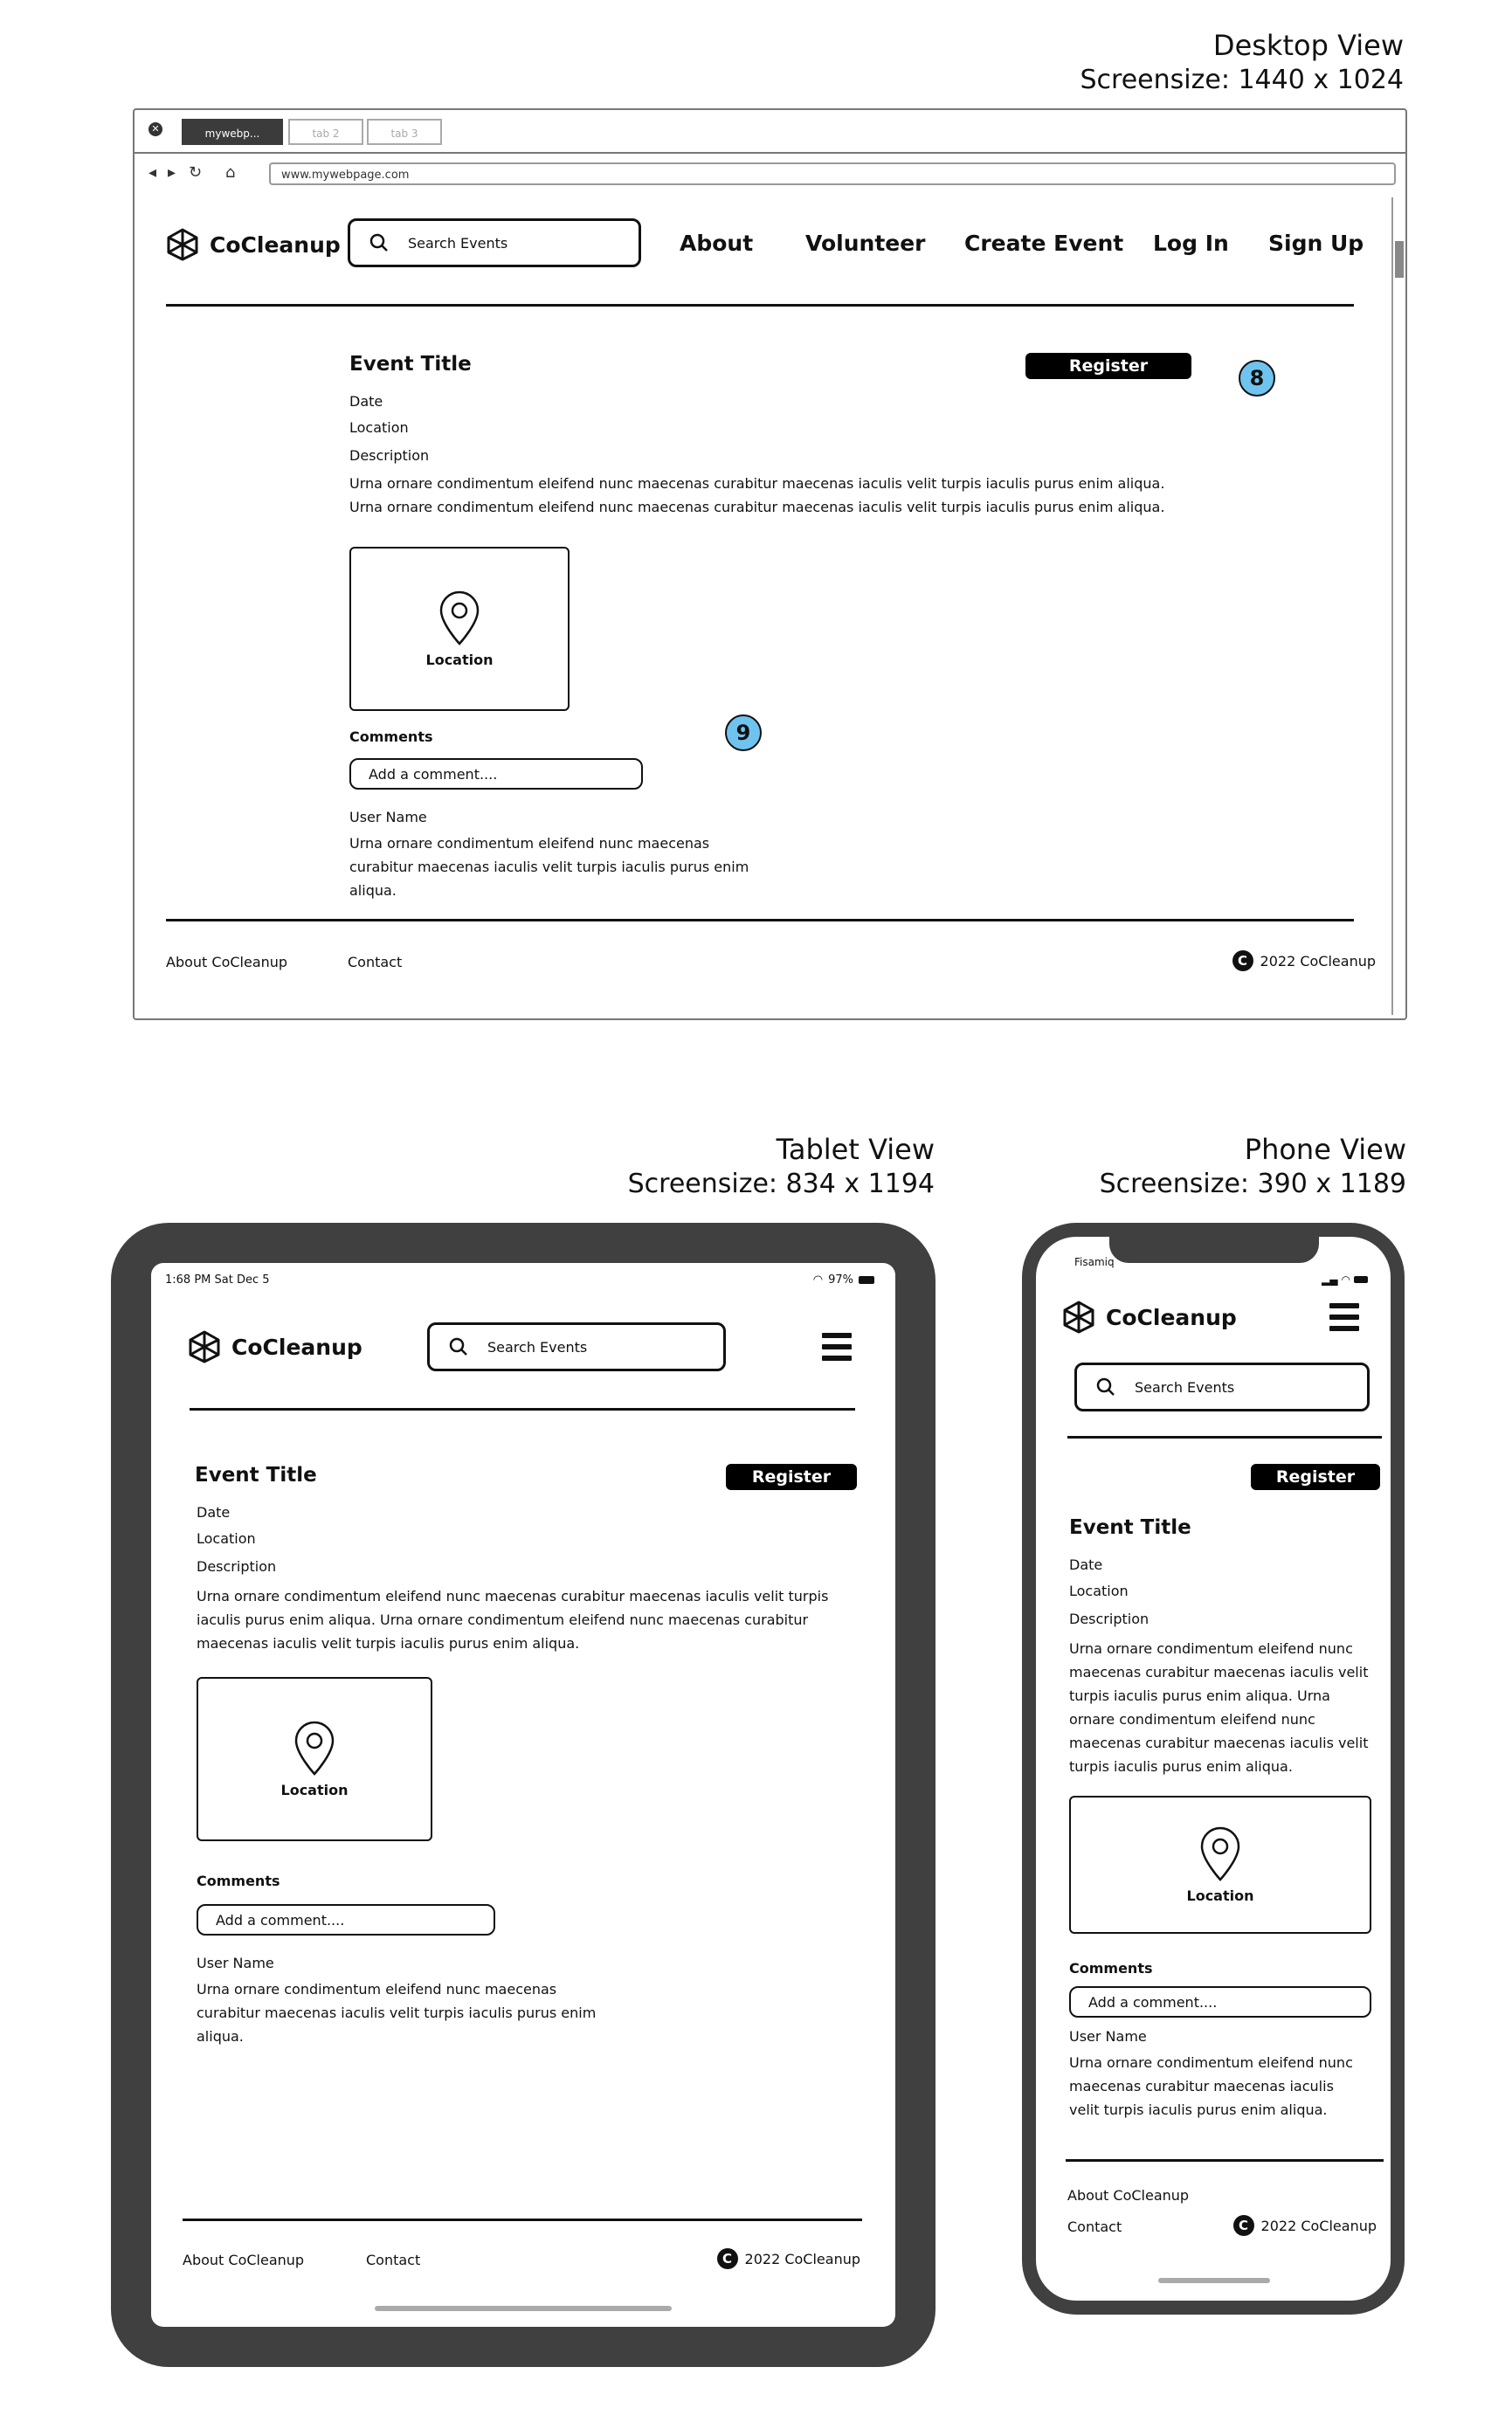 This screenshot has width=1512, height=2436. What do you see at coordinates (1325, 1149) in the screenshot?
I see `phone-view-title: Phone View` at bounding box center [1325, 1149].